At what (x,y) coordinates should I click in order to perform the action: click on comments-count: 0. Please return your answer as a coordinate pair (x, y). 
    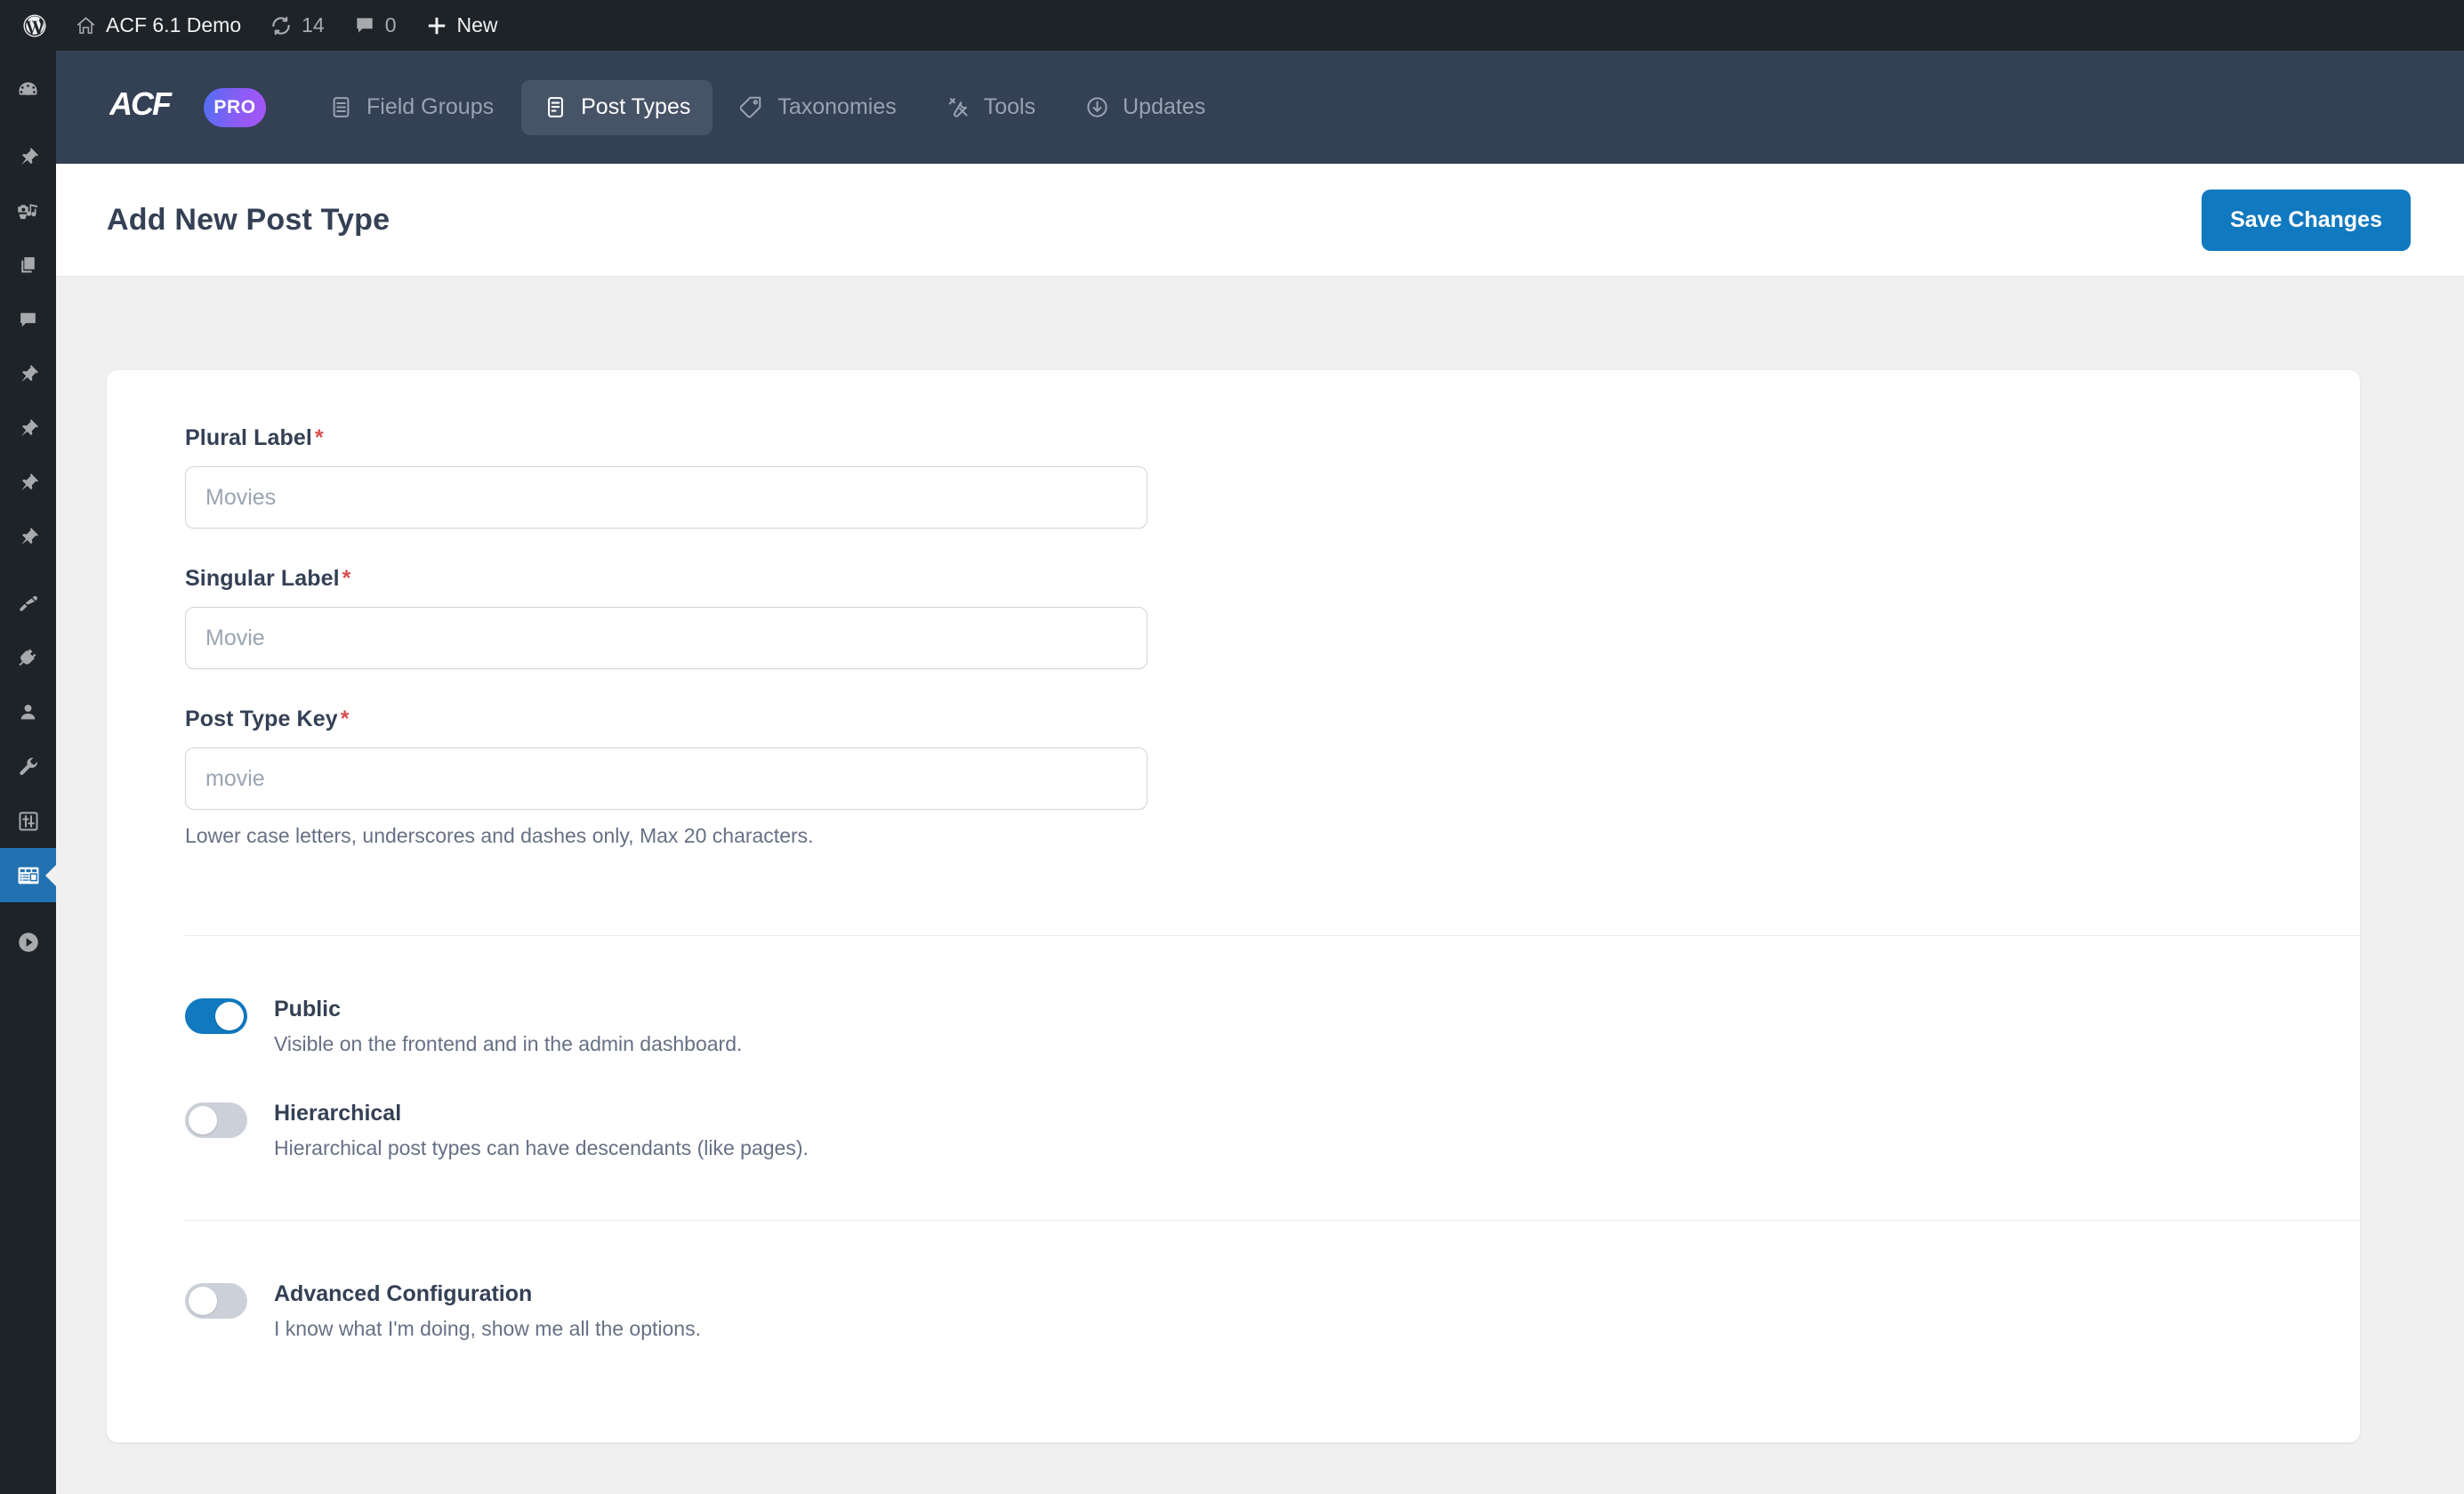
    Looking at the image, I should click on (391, 24).